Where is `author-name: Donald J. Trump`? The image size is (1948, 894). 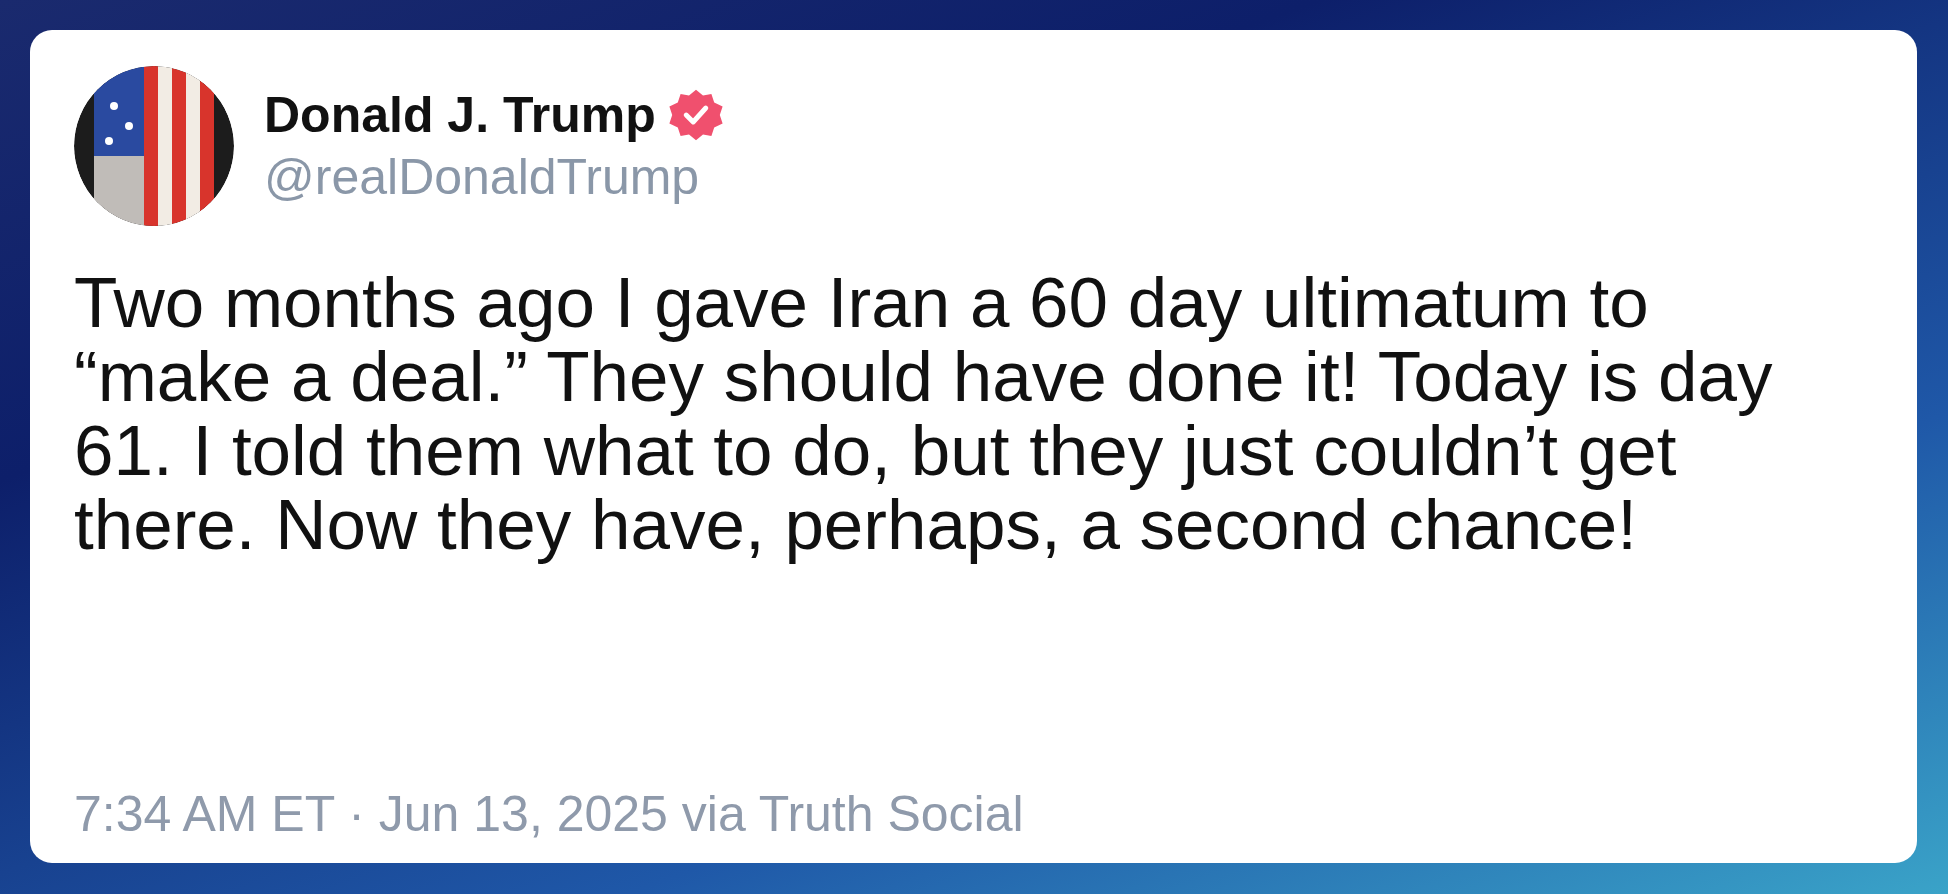
author-name: Donald J. Trump is located at coordinates (460, 115).